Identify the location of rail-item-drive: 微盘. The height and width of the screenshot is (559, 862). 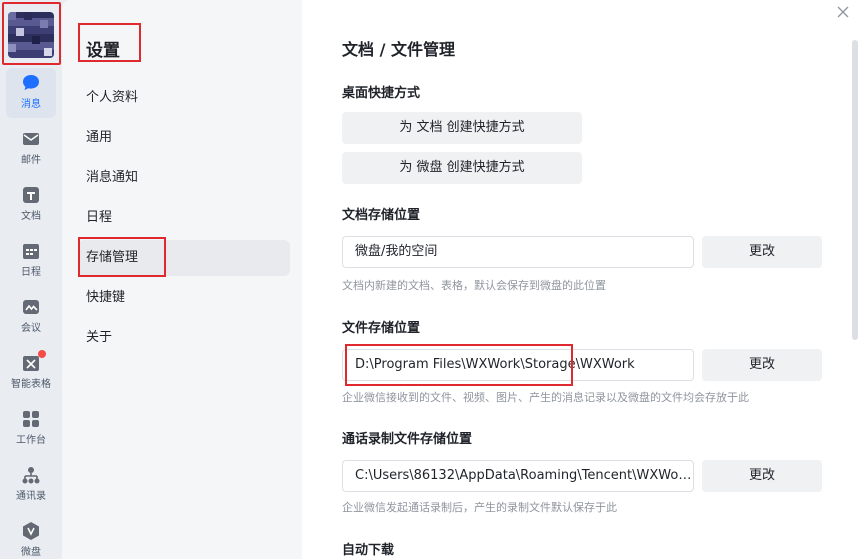
(31, 537).